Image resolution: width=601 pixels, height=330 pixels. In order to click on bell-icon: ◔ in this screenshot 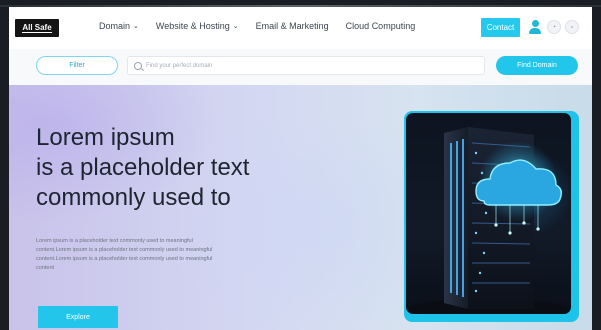, I will do `click(554, 27)`.